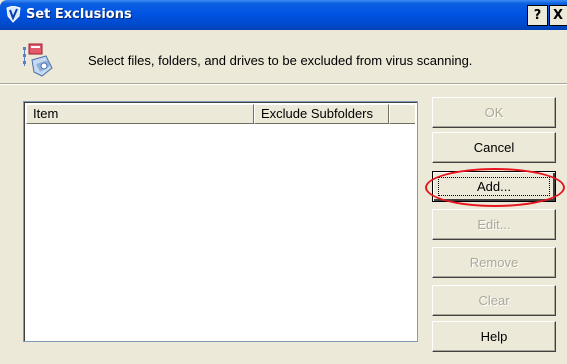  What do you see at coordinates (558, 15) in the screenshot?
I see `close-button: X` at bounding box center [558, 15].